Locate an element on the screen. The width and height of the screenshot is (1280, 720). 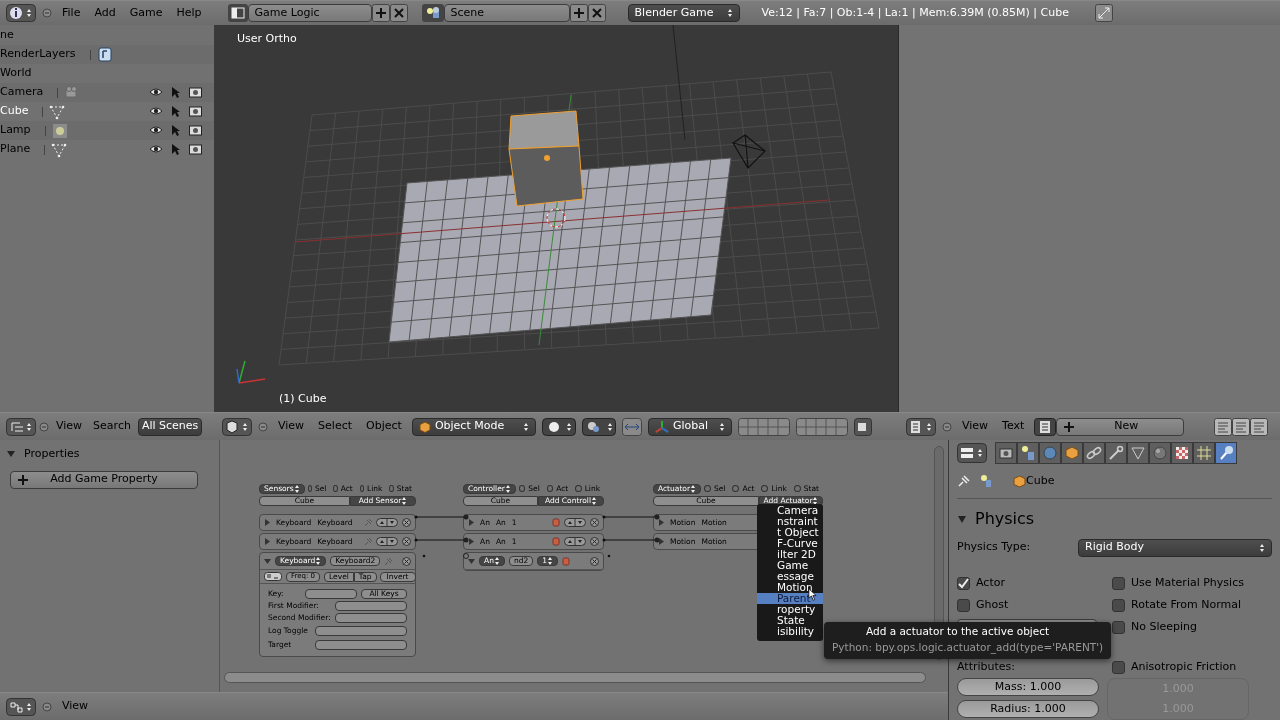
scrollbar is located at coordinates (575, 677).